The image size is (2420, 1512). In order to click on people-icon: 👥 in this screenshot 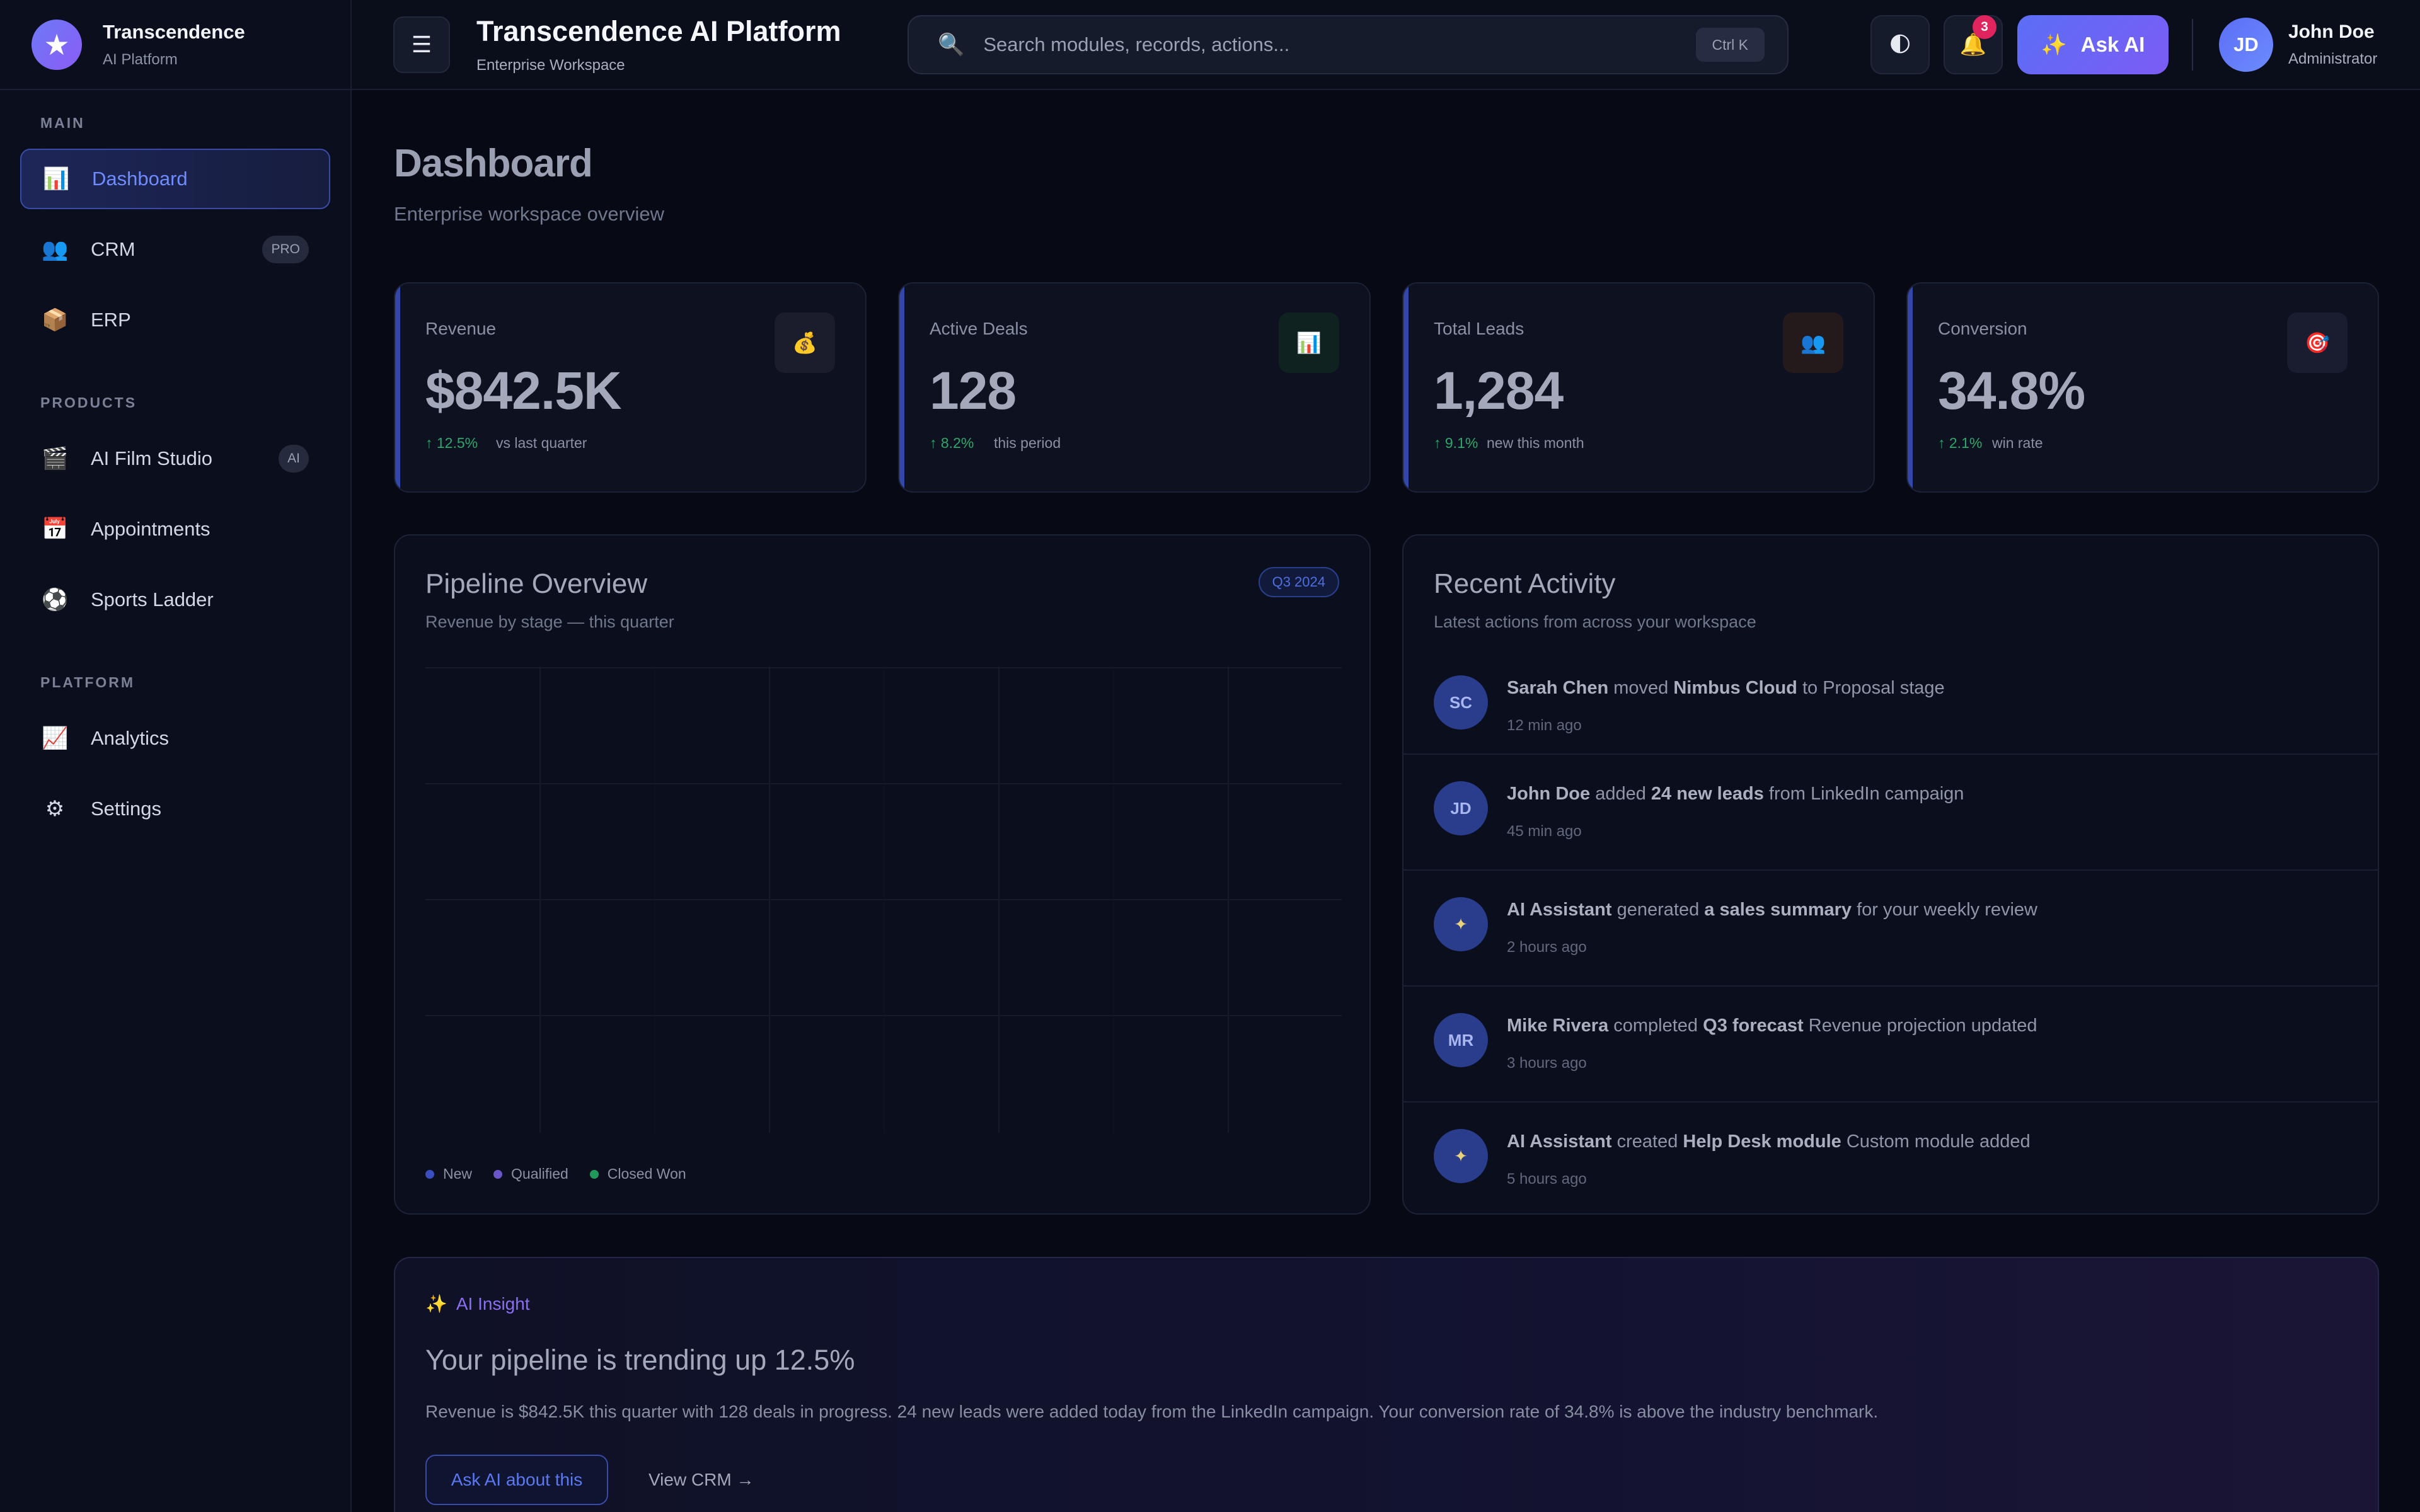, I will do `click(1813, 342)`.